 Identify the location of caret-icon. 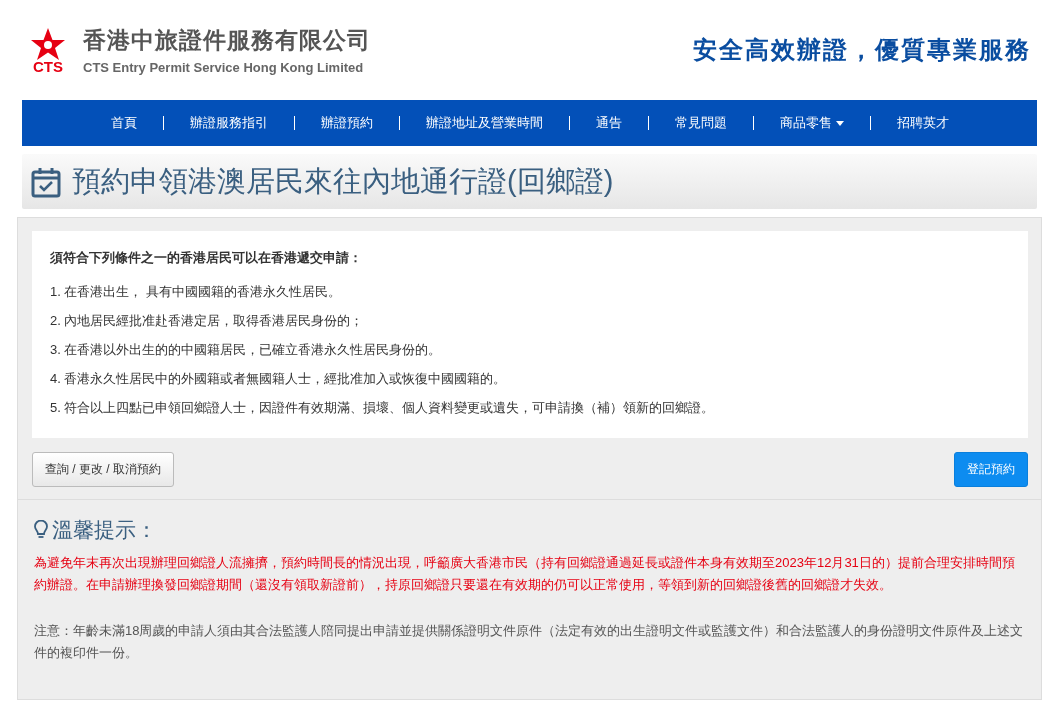
(839, 123).